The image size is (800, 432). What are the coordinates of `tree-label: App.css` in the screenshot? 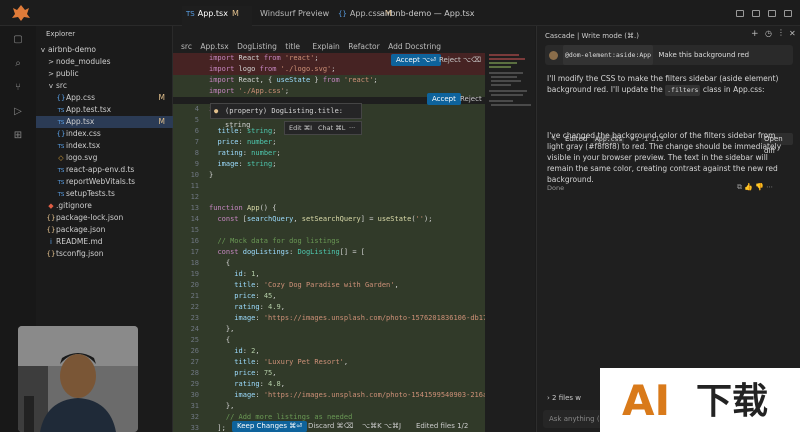 It's located at (80, 97).